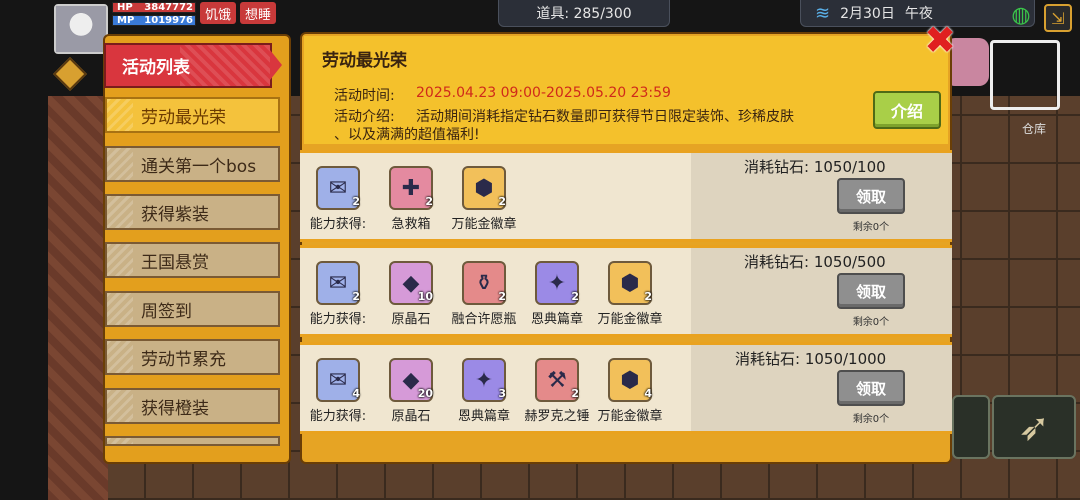 The image size is (1080, 500). What do you see at coordinates (484, 319) in the screenshot?
I see `reward-item-name: 融合许愿瓶` at bounding box center [484, 319].